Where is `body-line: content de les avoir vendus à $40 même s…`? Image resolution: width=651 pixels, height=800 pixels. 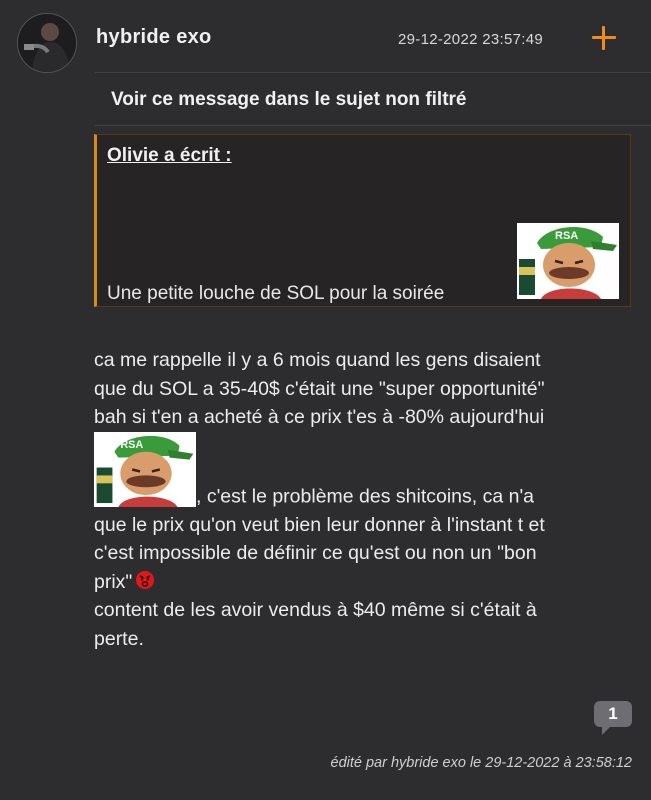
body-line: content de les avoir vendus à $40 même s… is located at coordinates (315, 610).